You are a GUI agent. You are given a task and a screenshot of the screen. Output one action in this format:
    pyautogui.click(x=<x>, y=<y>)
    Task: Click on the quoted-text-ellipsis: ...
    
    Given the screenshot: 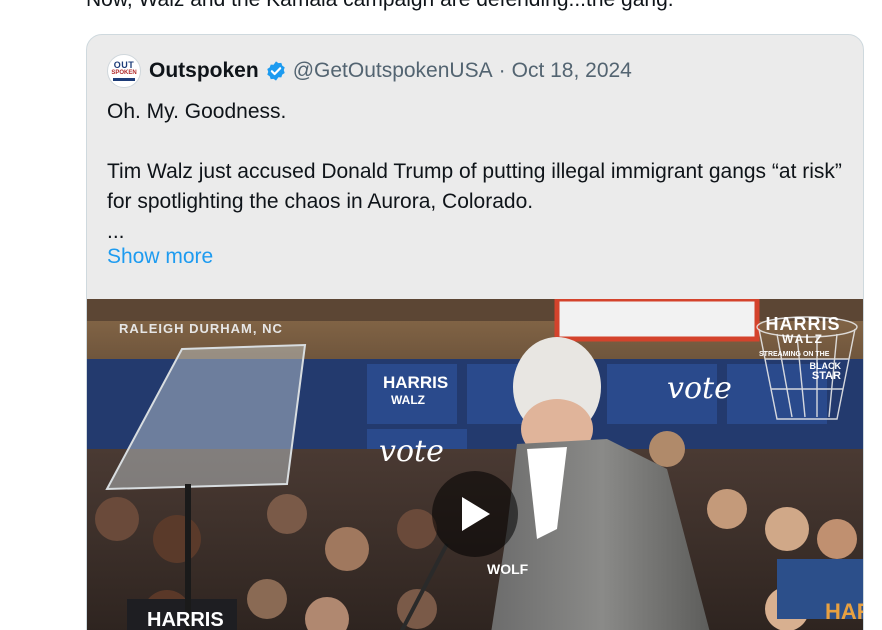 What is the action you would take?
    pyautogui.click(x=116, y=231)
    